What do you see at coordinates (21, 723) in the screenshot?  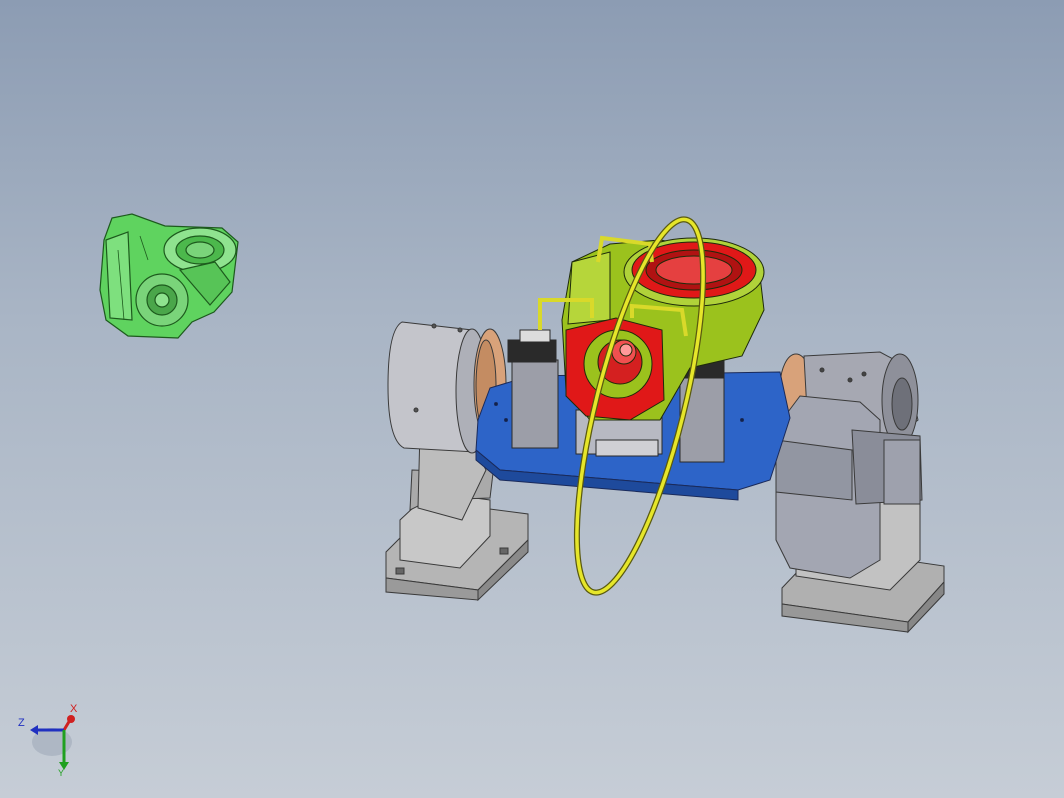 I see `z-axis-label: Z` at bounding box center [21, 723].